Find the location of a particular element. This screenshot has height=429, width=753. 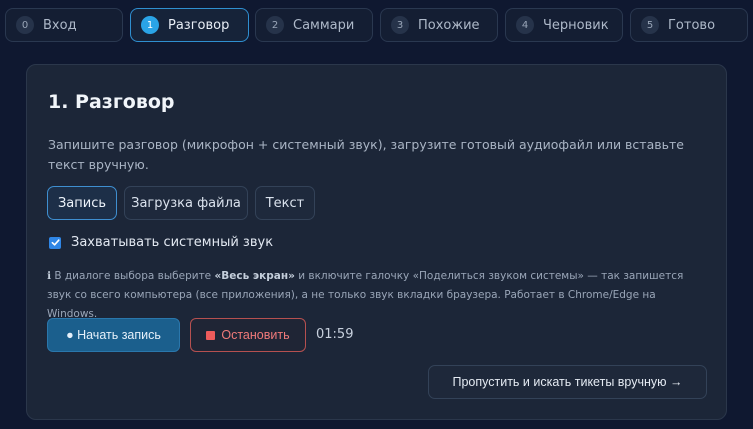

stop-button-label: Остановить is located at coordinates (255, 335).